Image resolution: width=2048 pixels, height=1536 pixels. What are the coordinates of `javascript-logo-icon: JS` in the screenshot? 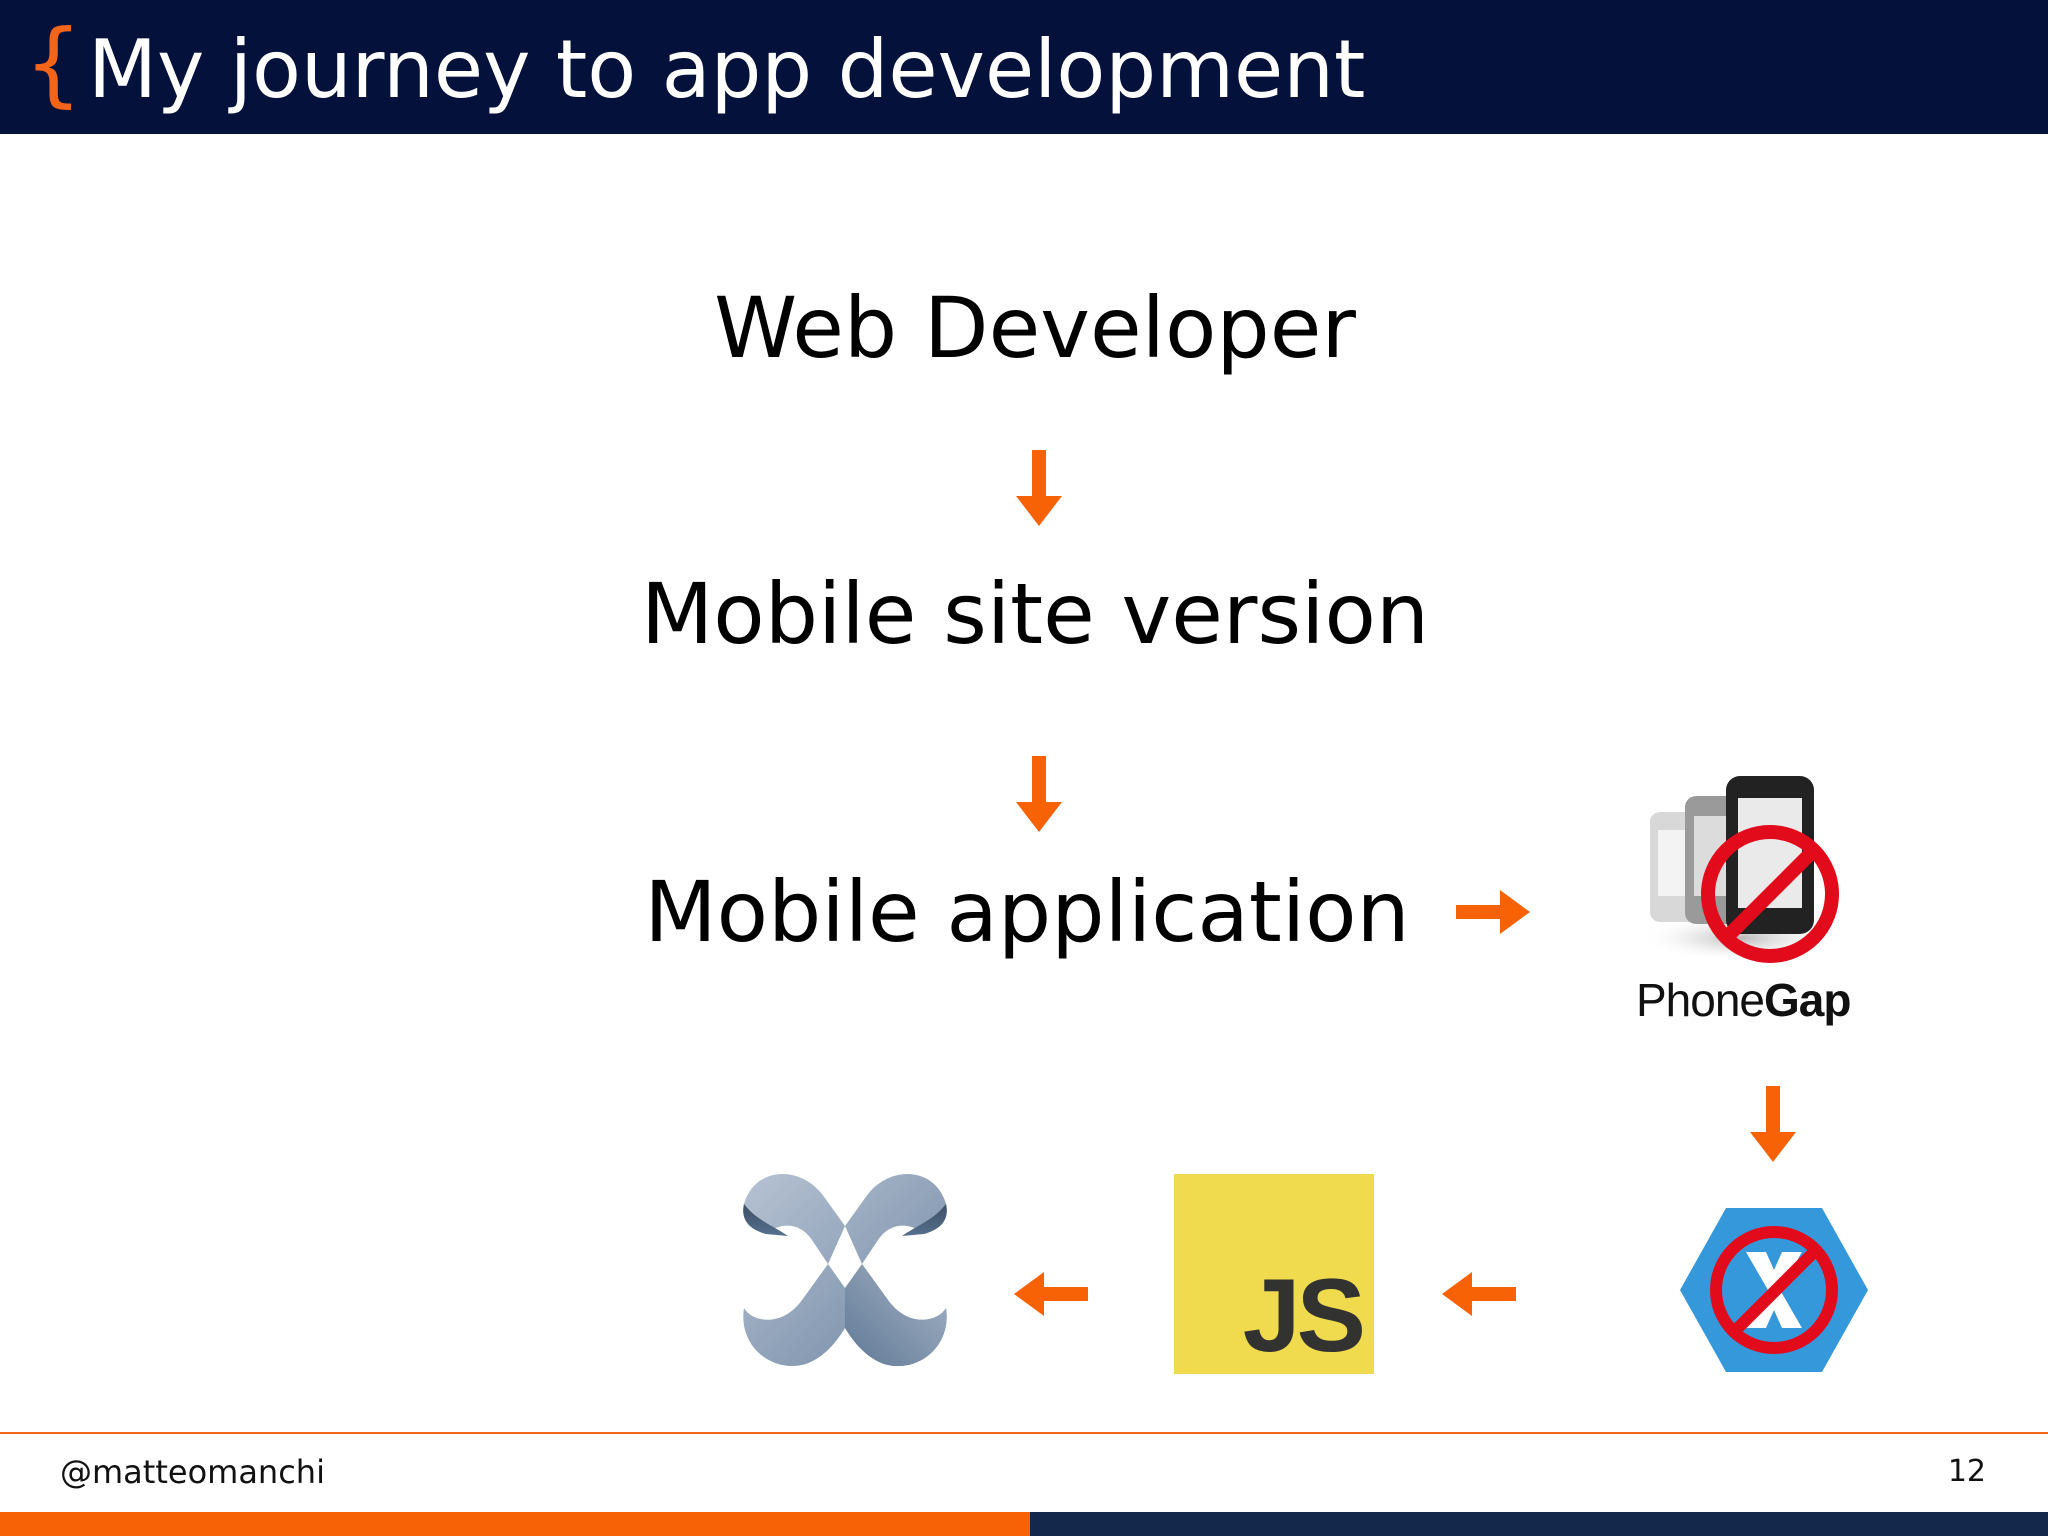 It's located at (1274, 1274).